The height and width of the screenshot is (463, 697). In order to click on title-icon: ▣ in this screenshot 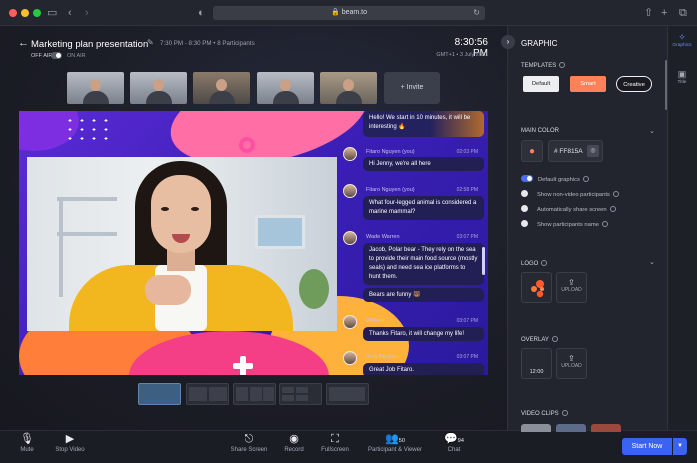, I will do `click(682, 74)`.